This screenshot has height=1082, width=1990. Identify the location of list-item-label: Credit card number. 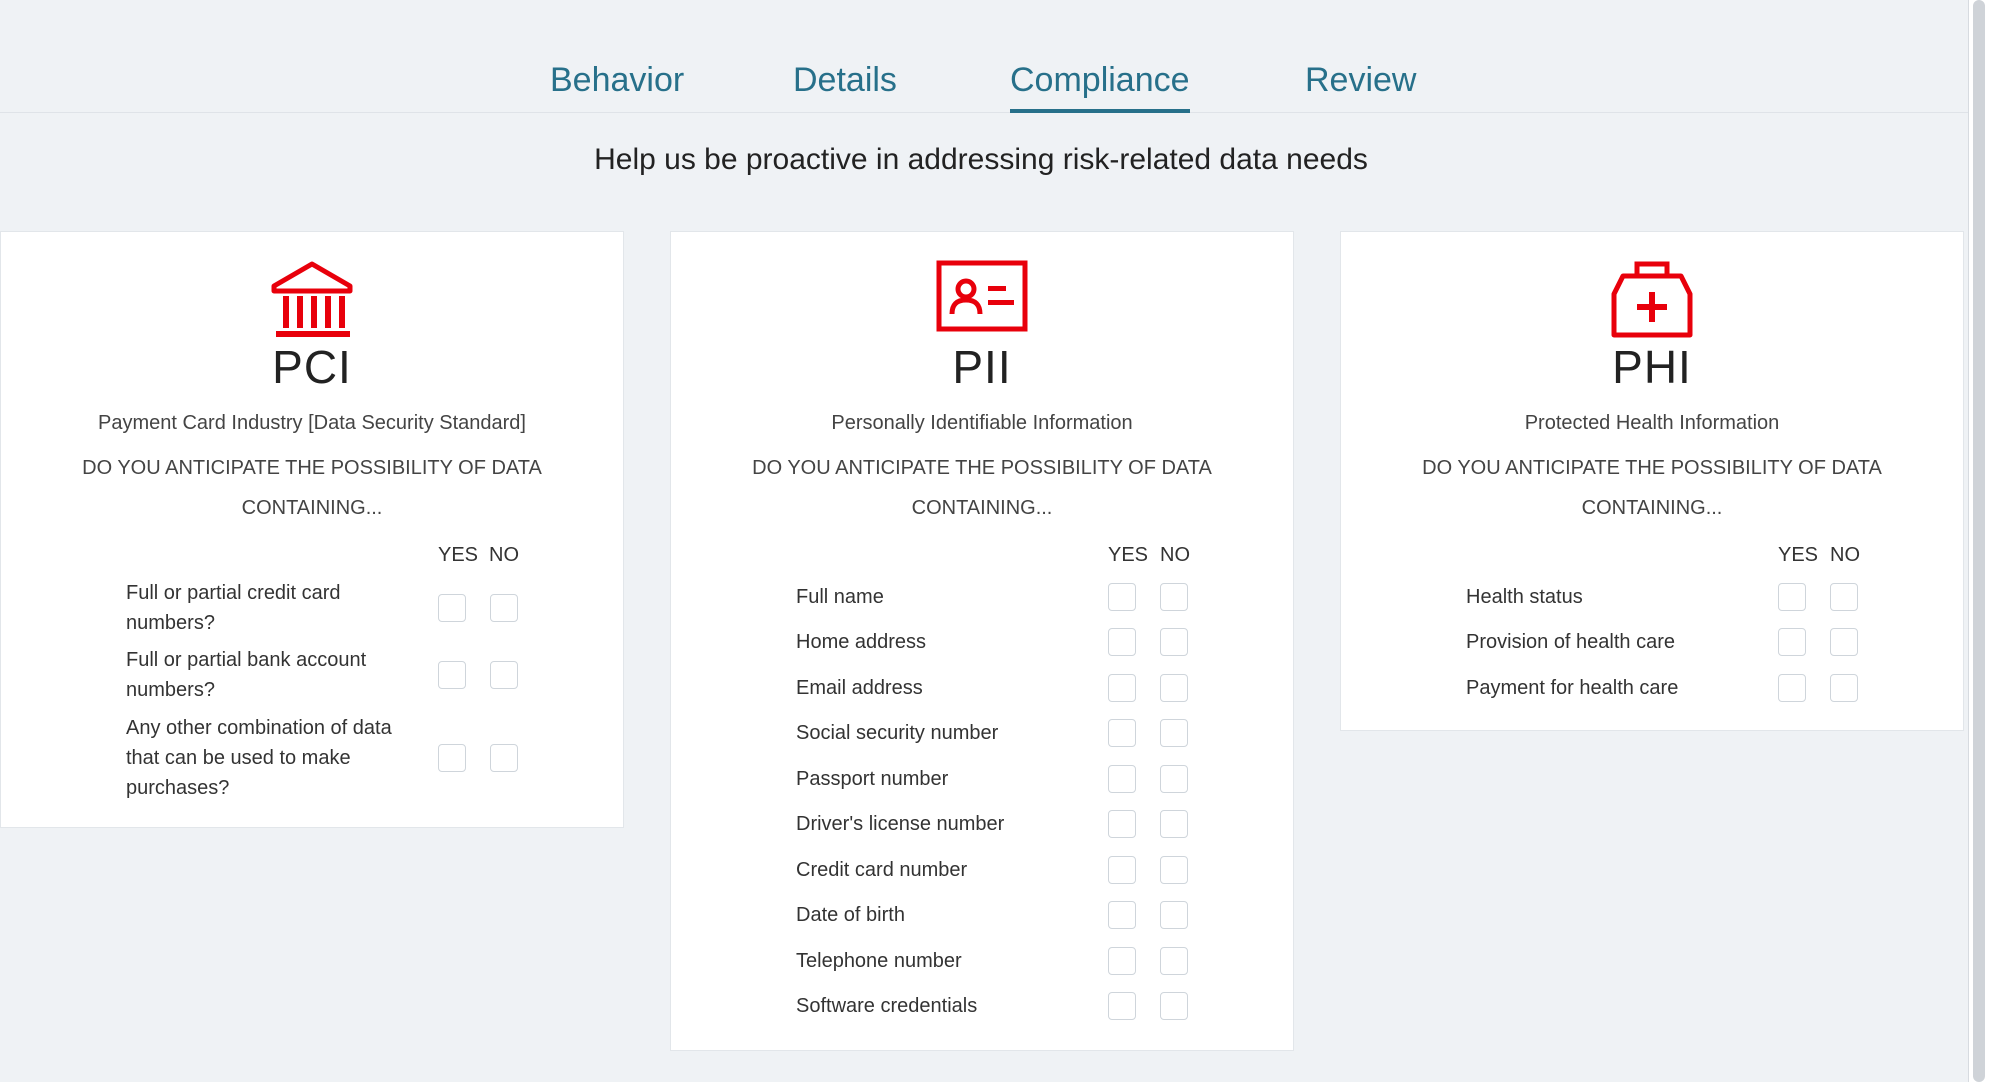
(882, 870).